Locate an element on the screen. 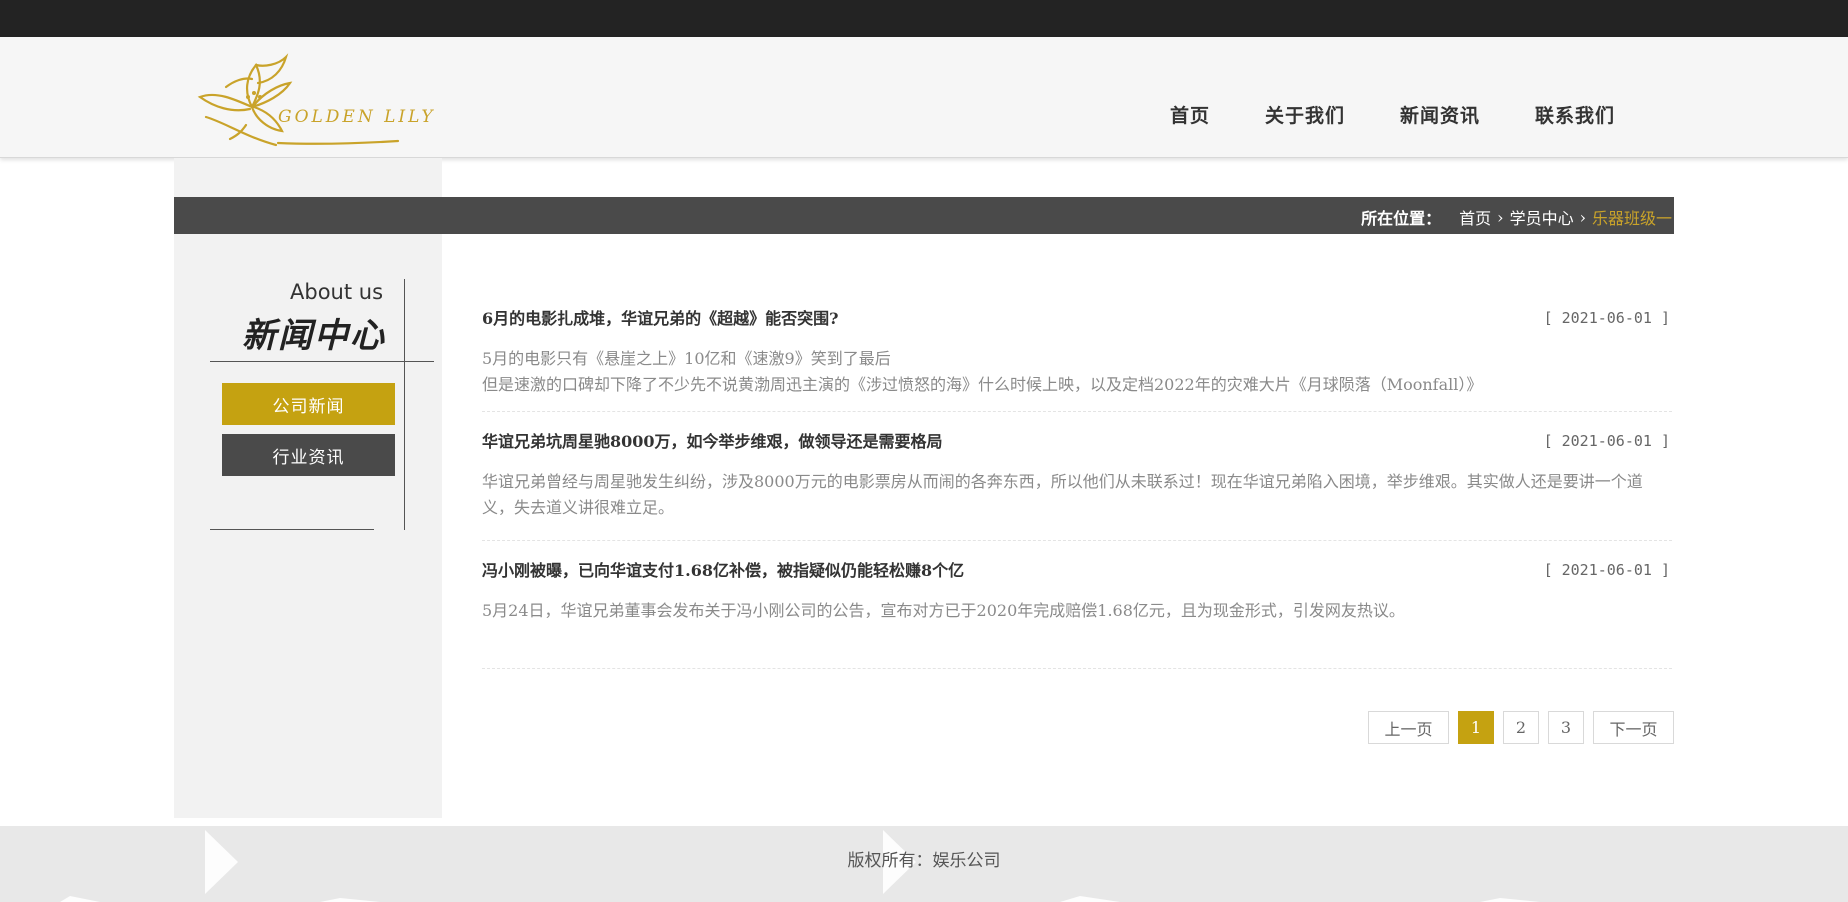  nav-news: 新闻资讯 is located at coordinates (1440, 114).